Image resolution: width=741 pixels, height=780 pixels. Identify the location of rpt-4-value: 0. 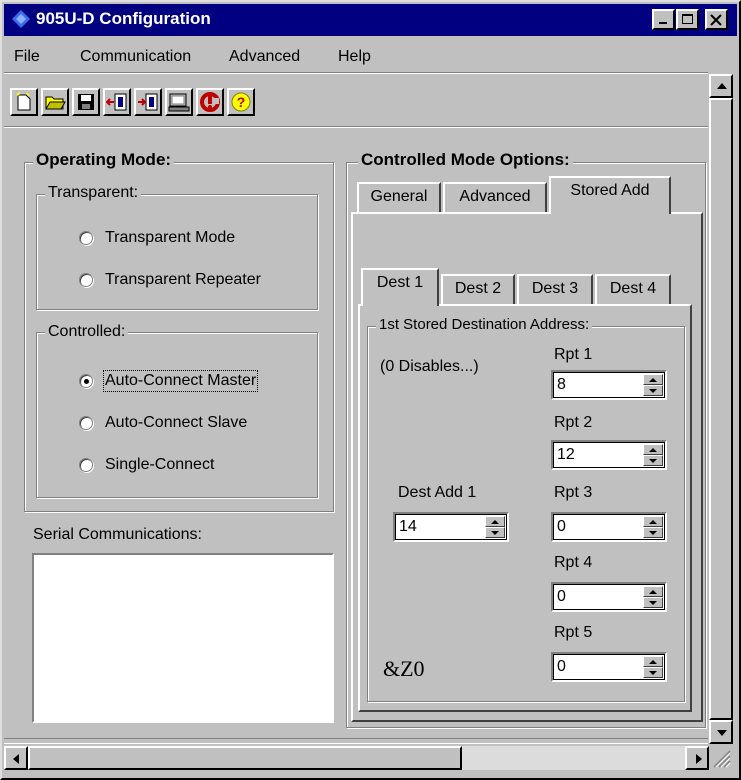
(561, 597).